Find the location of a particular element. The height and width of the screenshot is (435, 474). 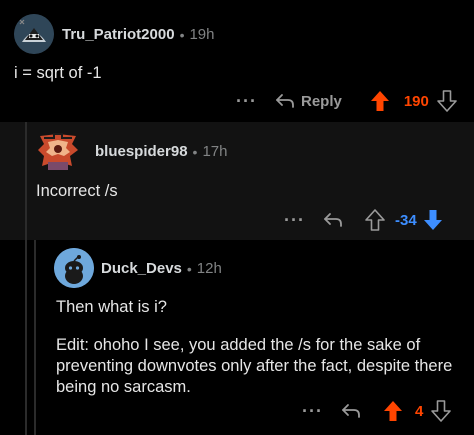

username: Duck_Devs is located at coordinates (141, 268).